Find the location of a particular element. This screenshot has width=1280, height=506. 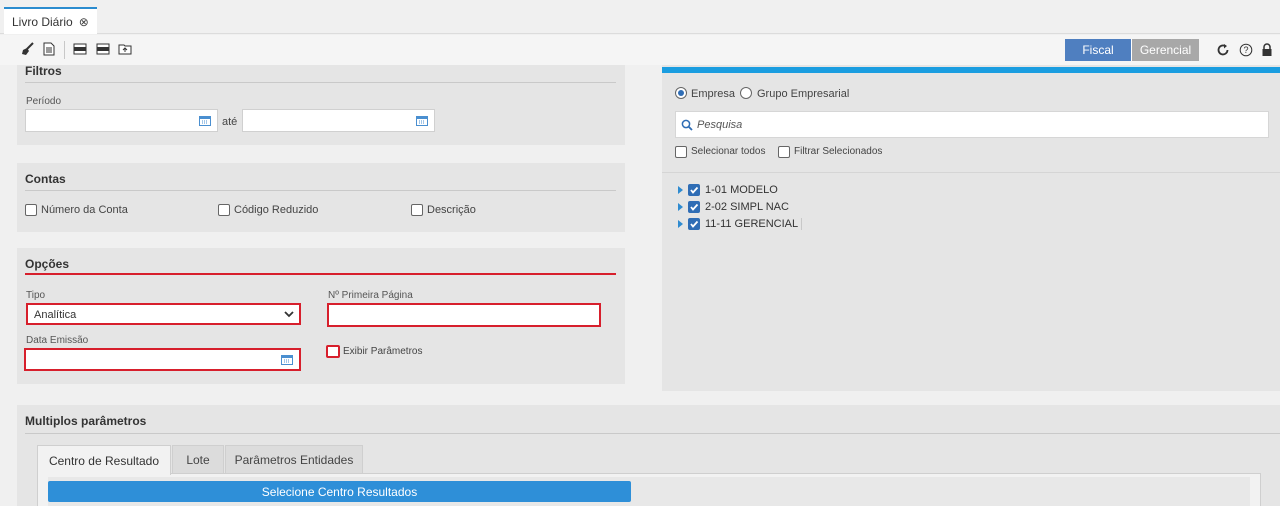

grupo-empresarial-label: Grupo Empresarial is located at coordinates (803, 94).